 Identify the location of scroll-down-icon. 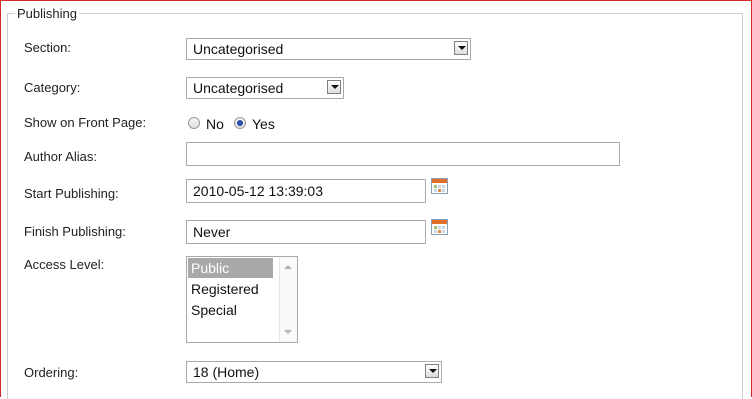
(288, 332).